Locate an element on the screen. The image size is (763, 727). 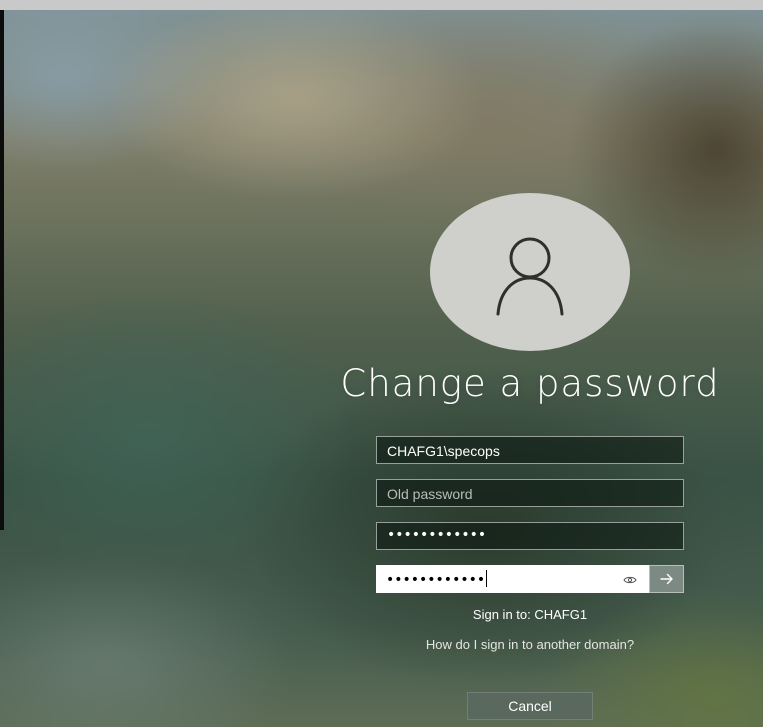
new-password-value: •••••••••••• is located at coordinates (437, 535).